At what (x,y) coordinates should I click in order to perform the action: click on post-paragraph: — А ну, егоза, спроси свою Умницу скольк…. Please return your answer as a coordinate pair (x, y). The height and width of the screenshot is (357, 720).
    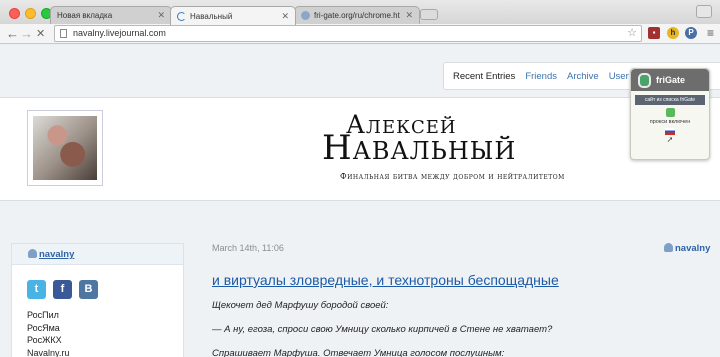
    Looking at the image, I should click on (382, 329).